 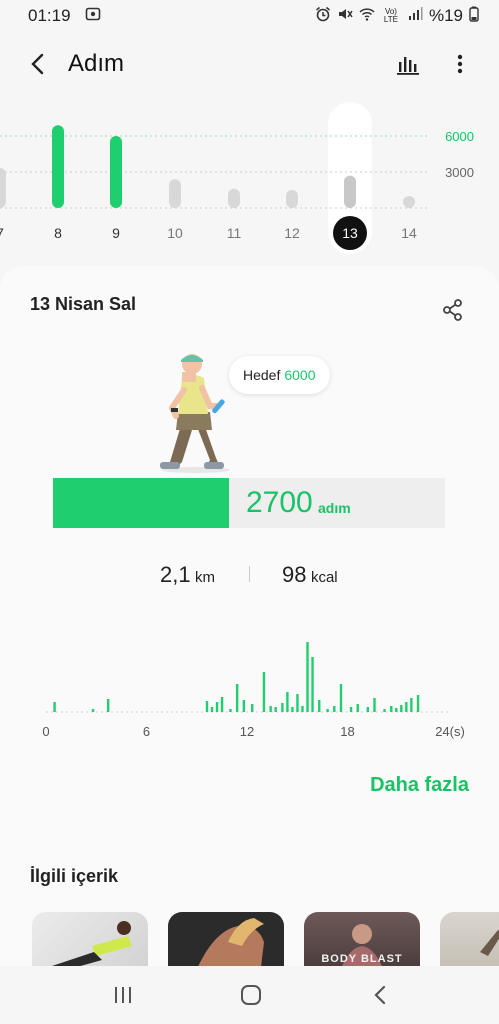 I want to click on related-thumb-beach, so click(x=469, y=939).